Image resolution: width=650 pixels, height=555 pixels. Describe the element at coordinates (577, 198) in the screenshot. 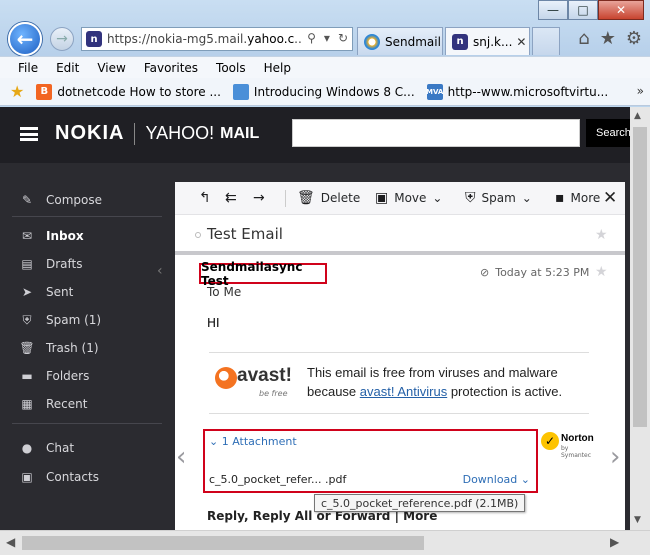

I see `more-button: ▪ More` at that location.